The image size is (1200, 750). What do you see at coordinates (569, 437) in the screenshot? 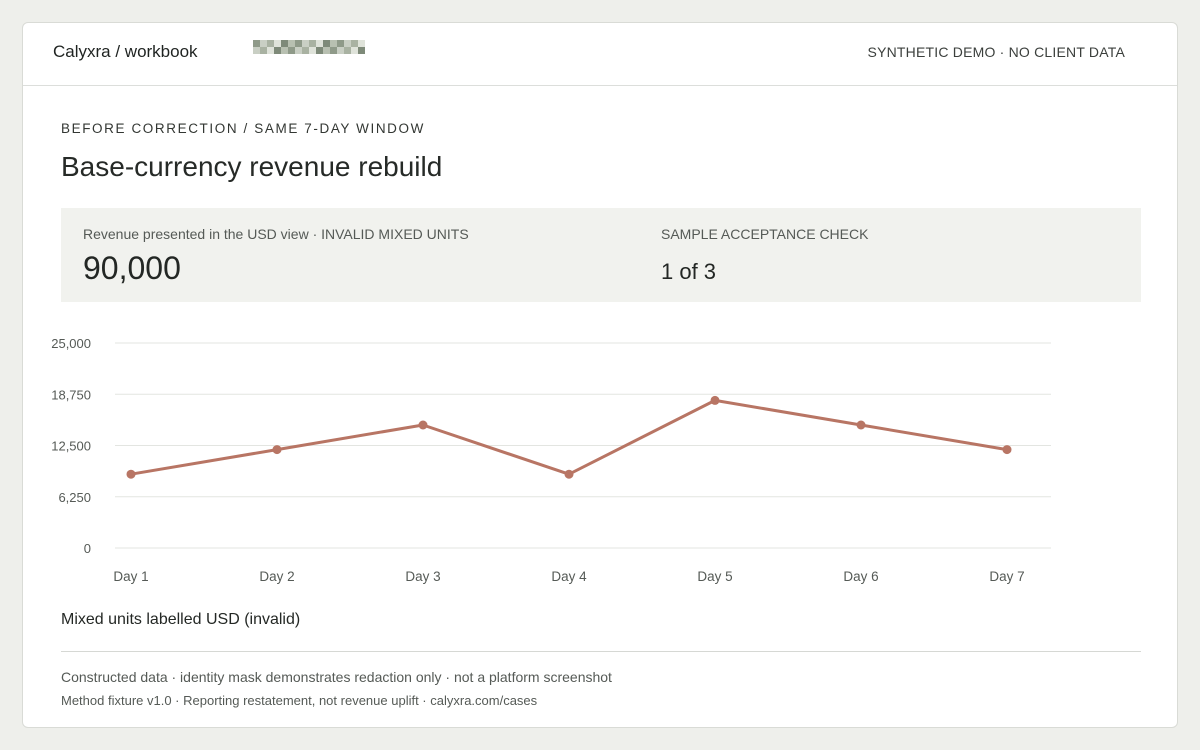
I see `series-line` at bounding box center [569, 437].